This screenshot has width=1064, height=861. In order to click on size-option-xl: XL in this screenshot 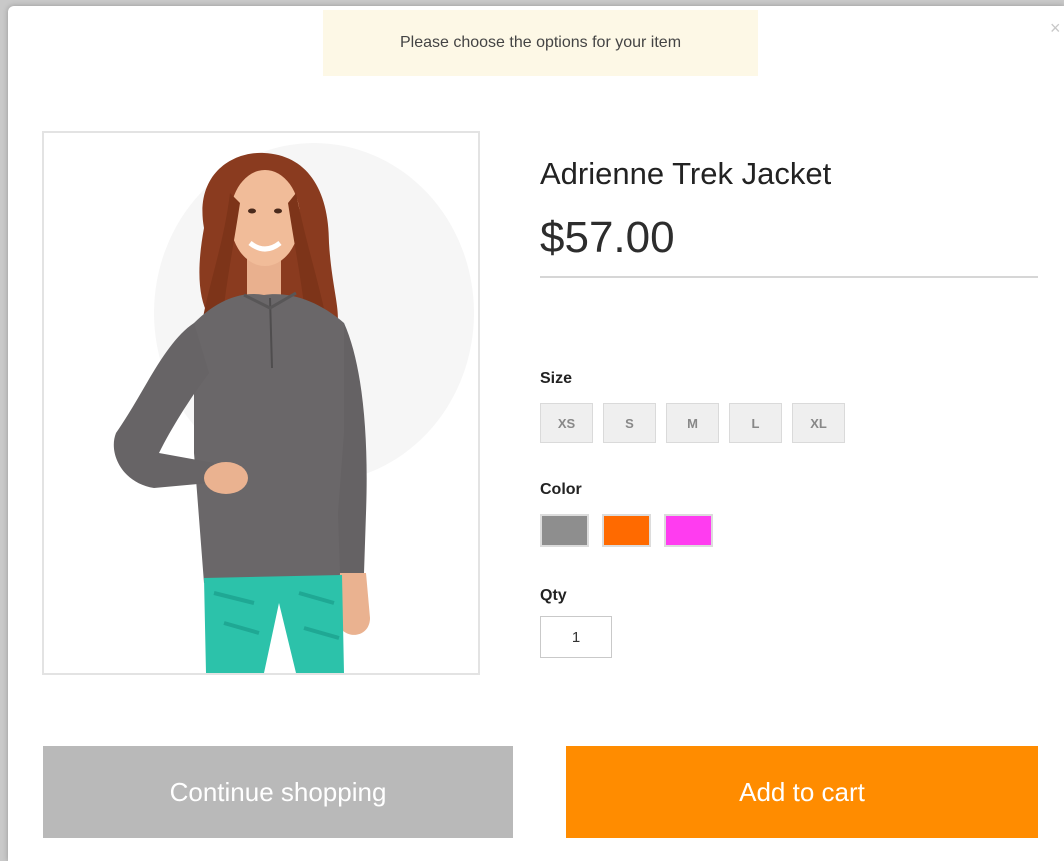, I will do `click(818, 423)`.